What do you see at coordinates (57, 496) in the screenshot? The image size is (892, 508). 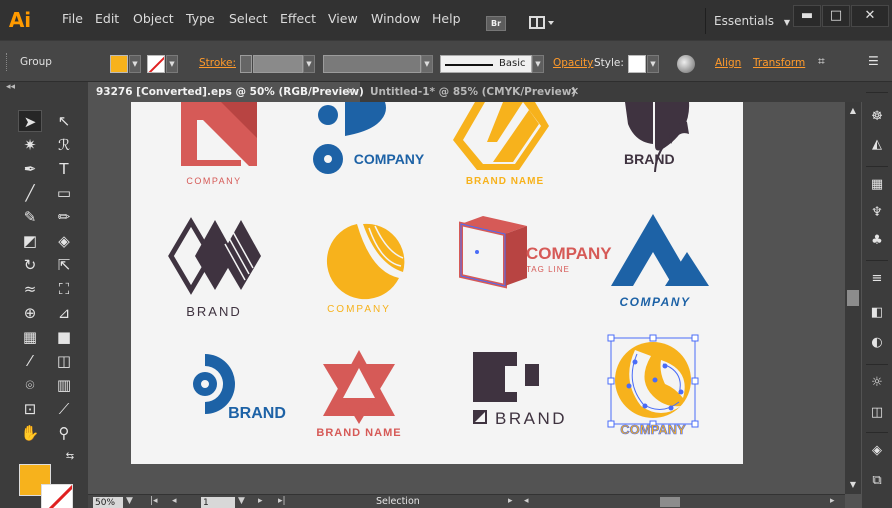 I see `stroke-color-box` at bounding box center [57, 496].